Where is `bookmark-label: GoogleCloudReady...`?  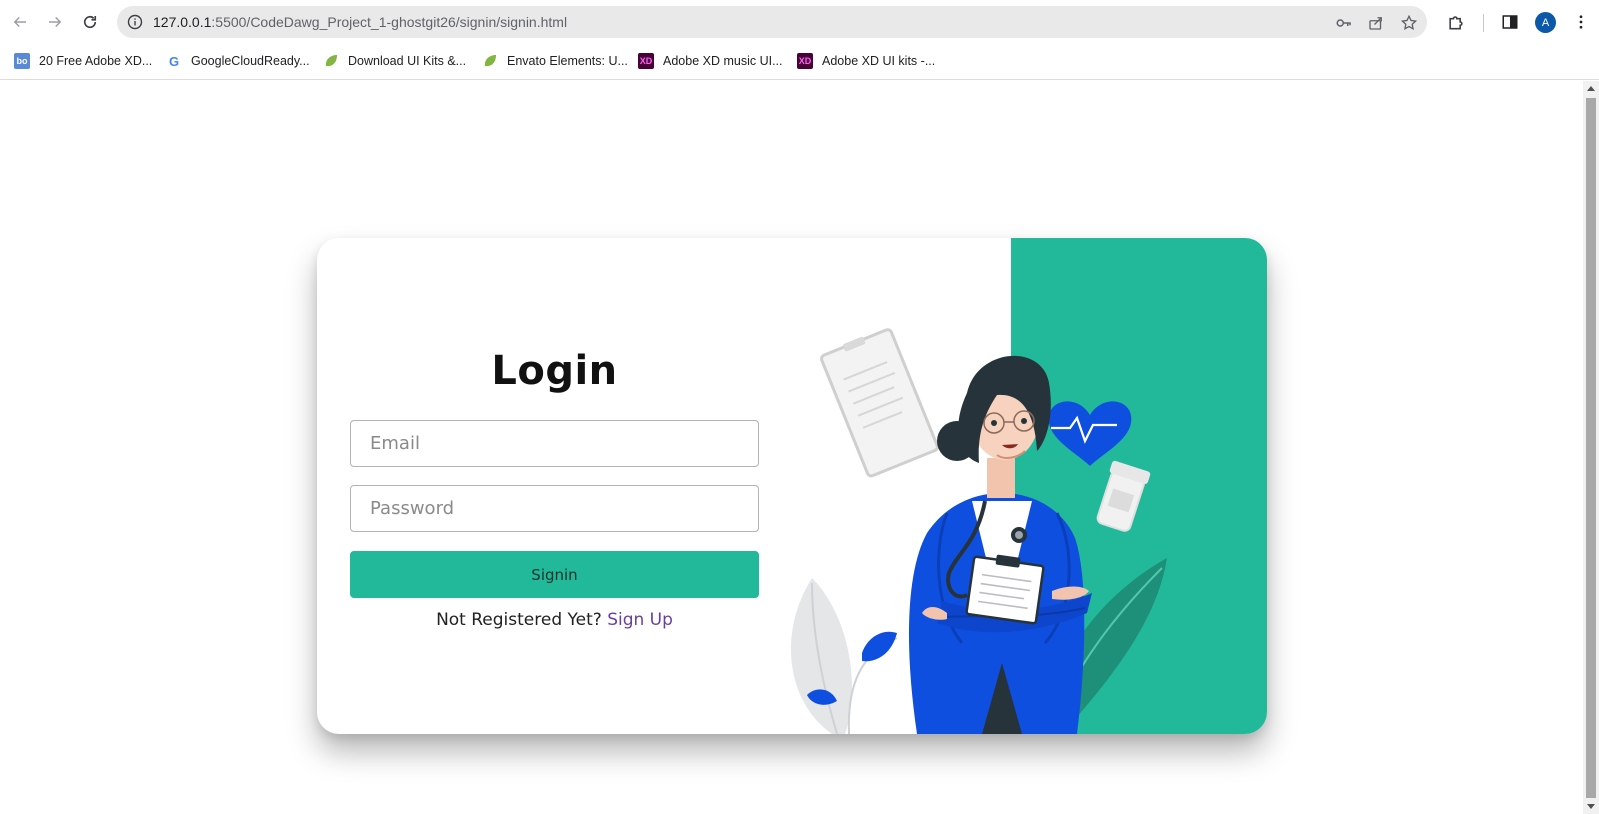 bookmark-label: GoogleCloudReady... is located at coordinates (250, 61).